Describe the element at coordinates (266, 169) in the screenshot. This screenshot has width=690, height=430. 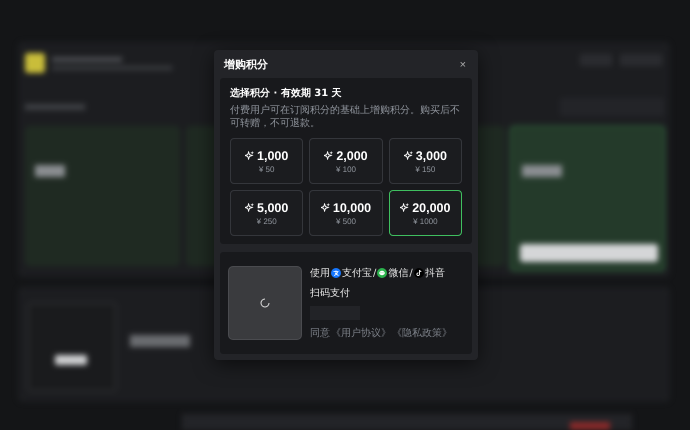
I see `option-price: ¥ 50` at that location.